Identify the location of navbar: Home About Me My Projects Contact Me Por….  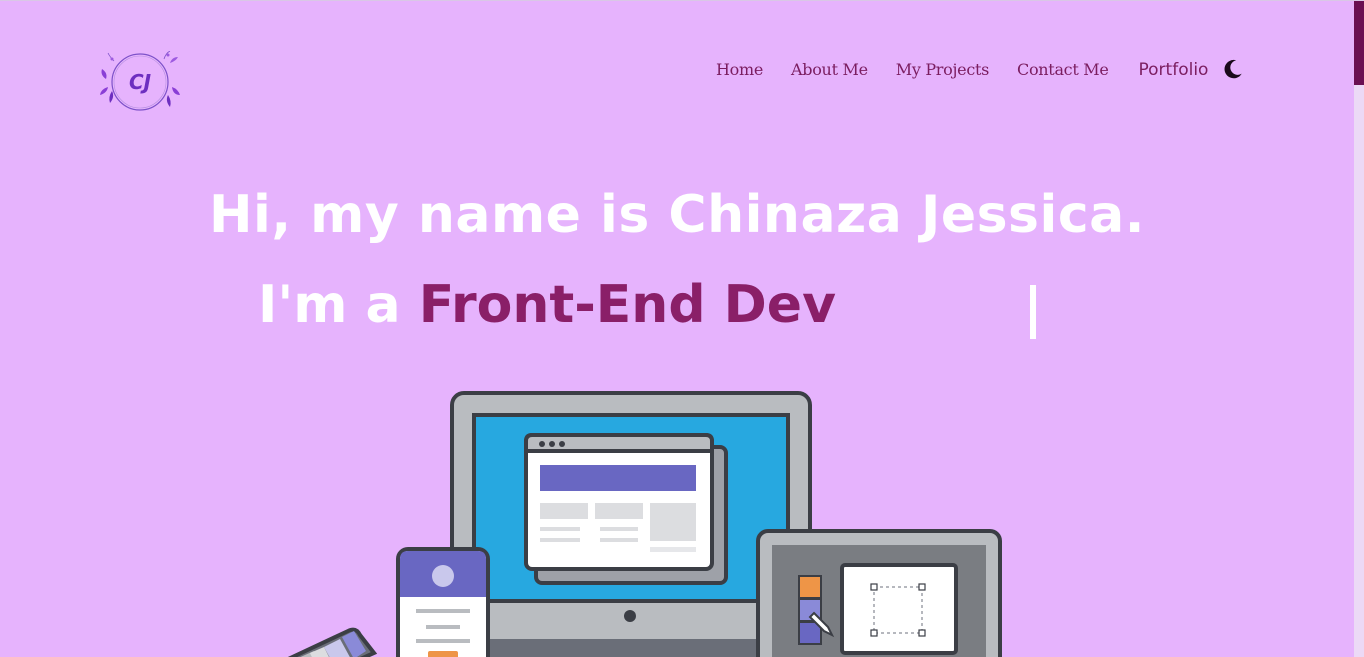
(980, 69).